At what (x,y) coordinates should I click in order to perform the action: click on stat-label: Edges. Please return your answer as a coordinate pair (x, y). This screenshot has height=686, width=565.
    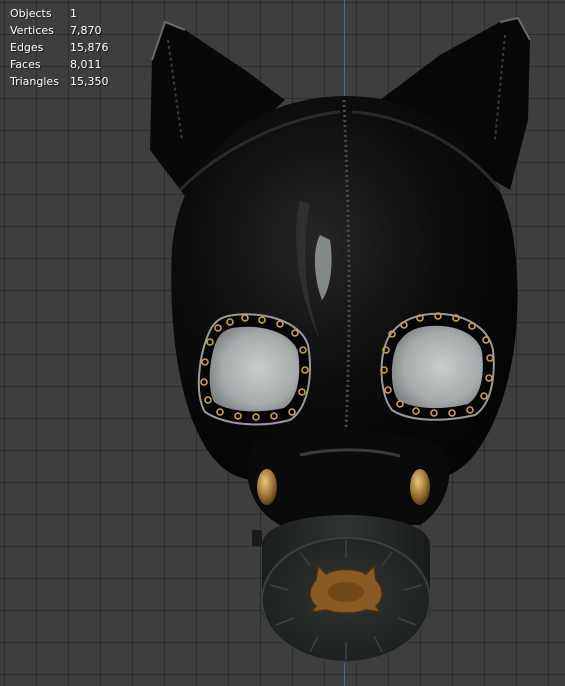
    Looking at the image, I should click on (27, 47).